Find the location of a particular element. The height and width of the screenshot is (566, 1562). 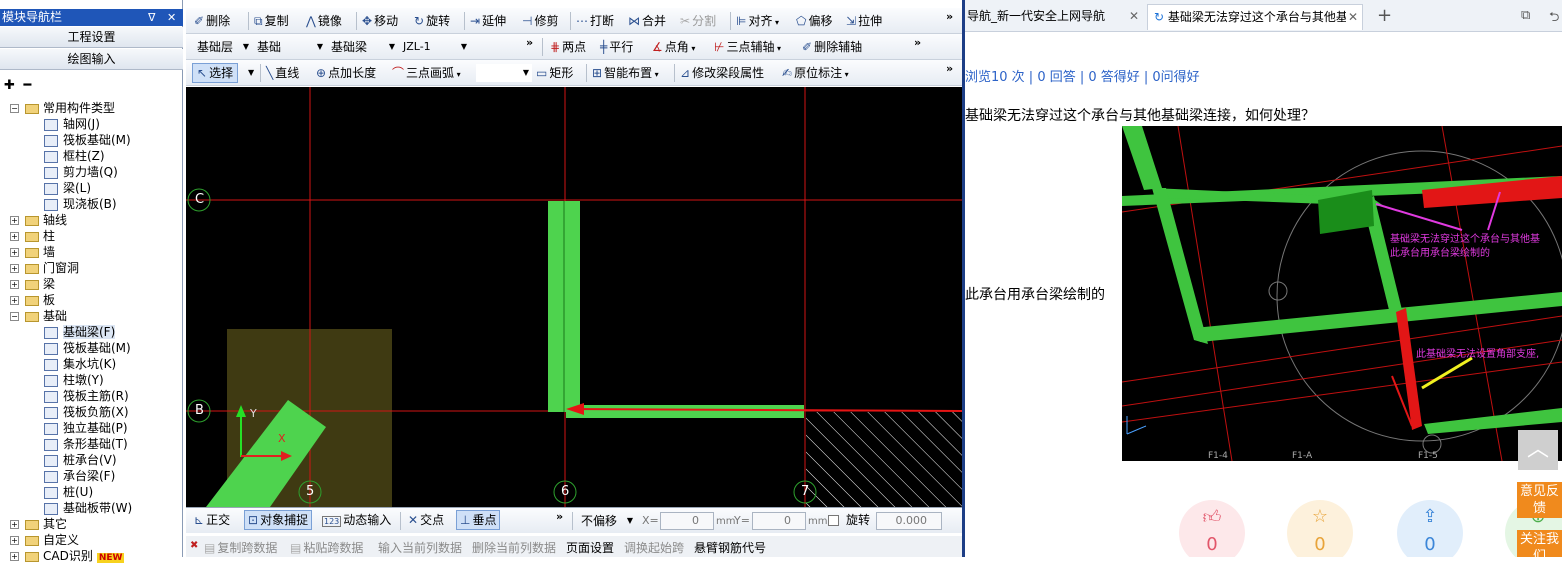

tree-folder: + 自定义 is located at coordinates (44, 540).